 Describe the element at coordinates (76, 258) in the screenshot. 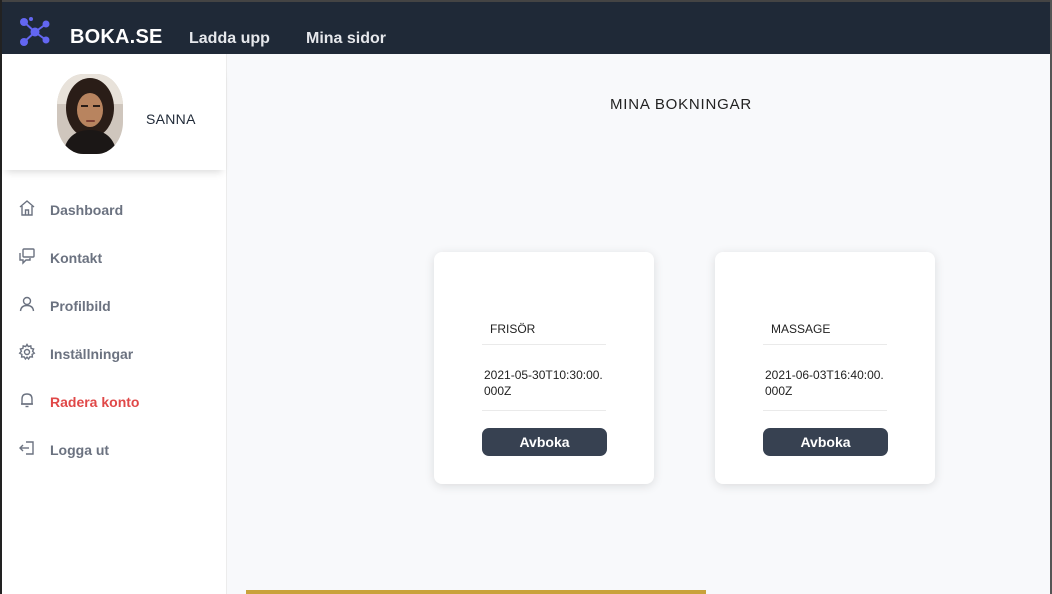

I see `sidebar-item-label: Kontakt` at that location.